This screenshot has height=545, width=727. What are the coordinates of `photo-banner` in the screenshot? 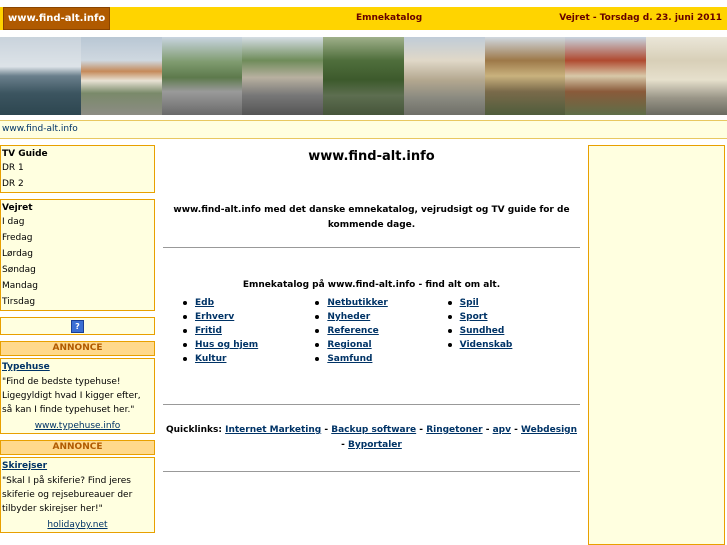 It's located at (363, 76).